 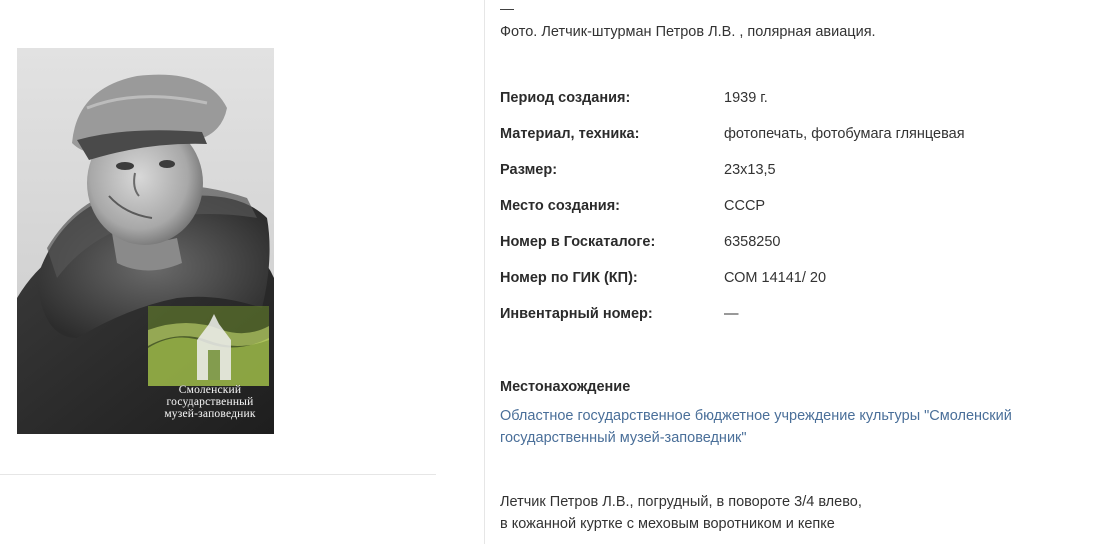 I want to click on property-value: СССР, so click(x=745, y=206).